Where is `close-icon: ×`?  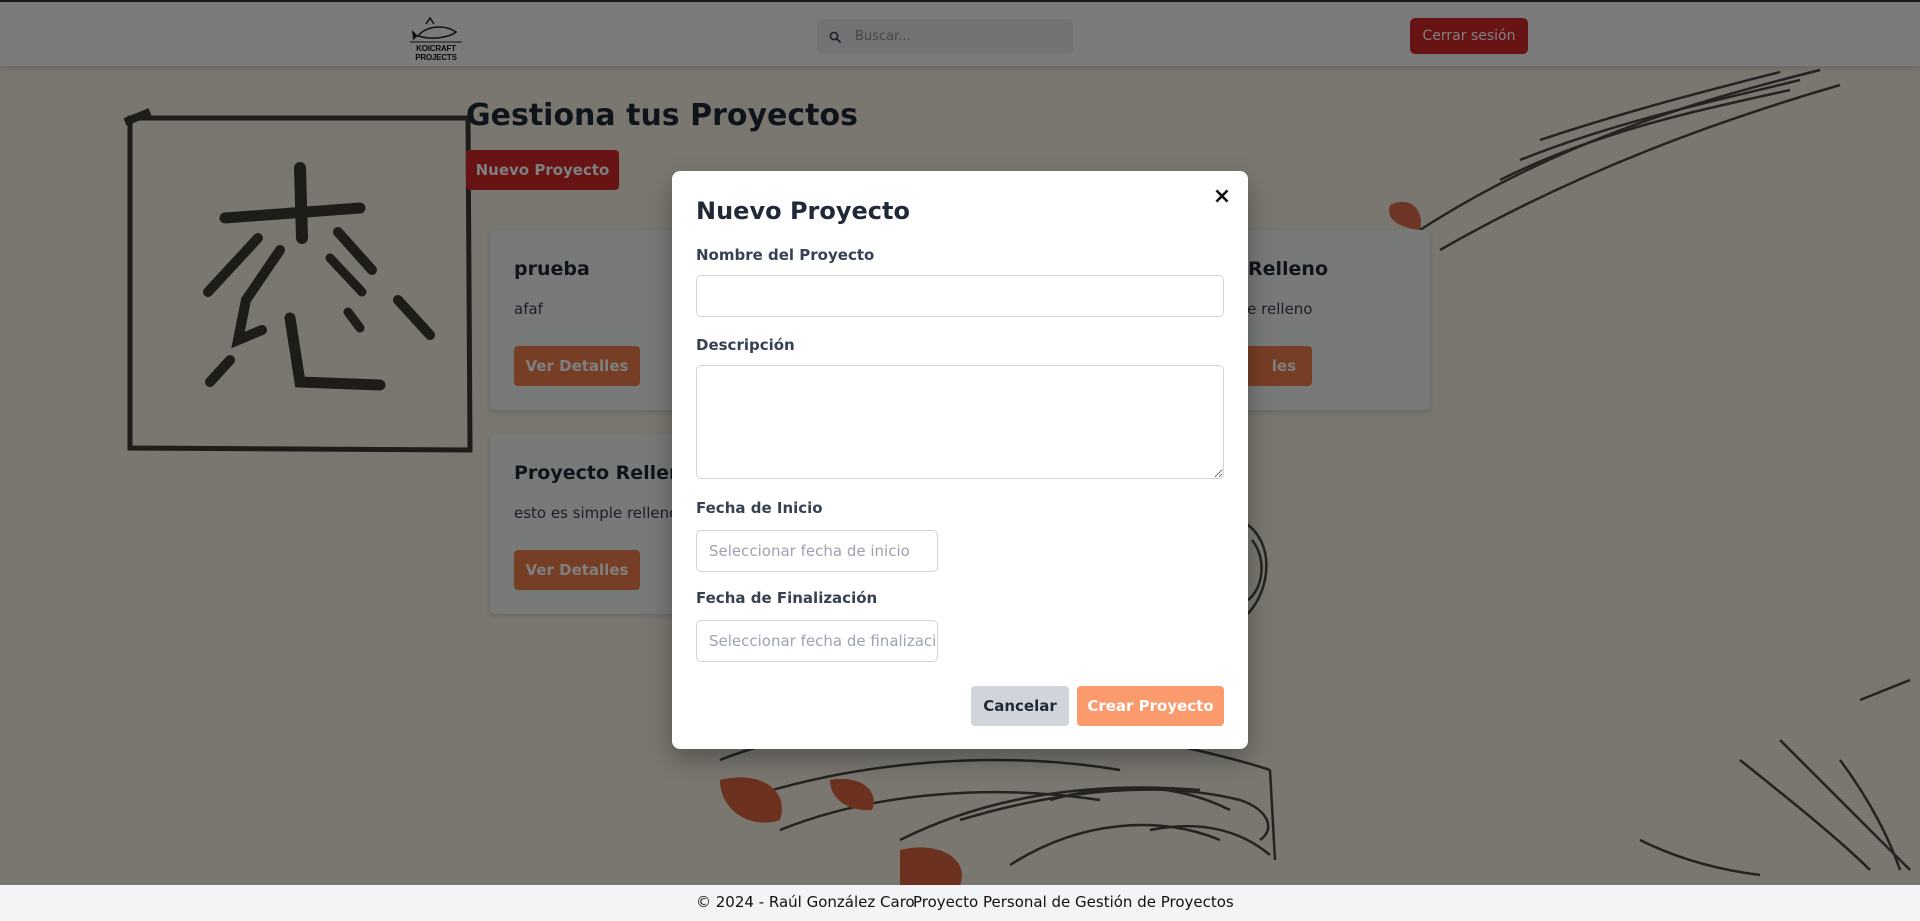 close-icon: × is located at coordinates (1222, 197).